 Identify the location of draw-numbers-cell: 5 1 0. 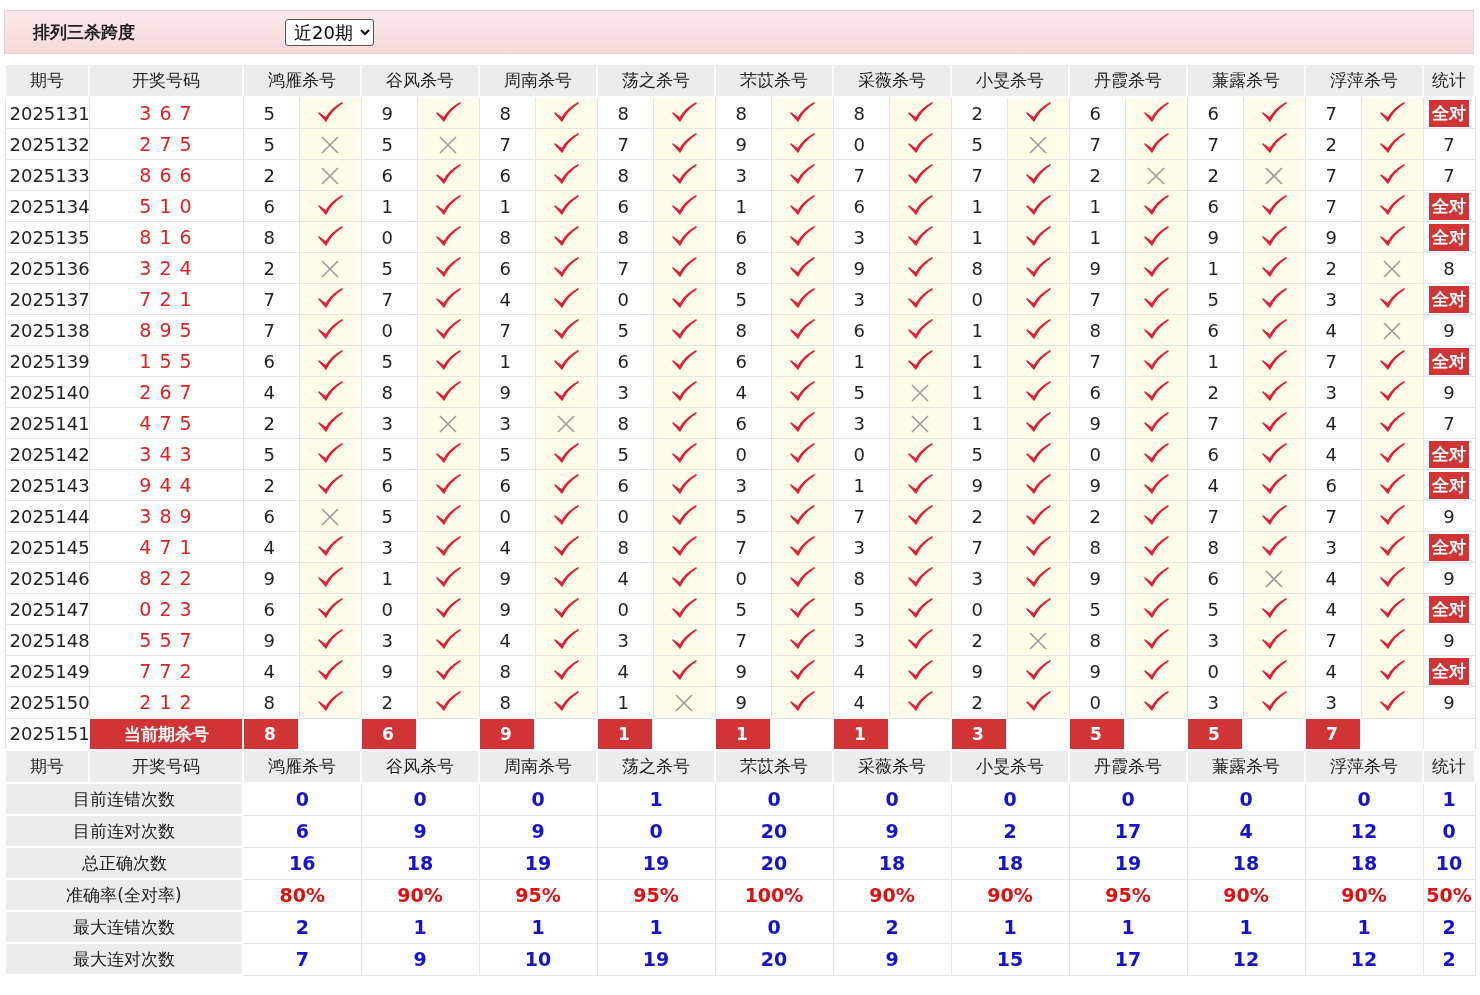
(166, 206).